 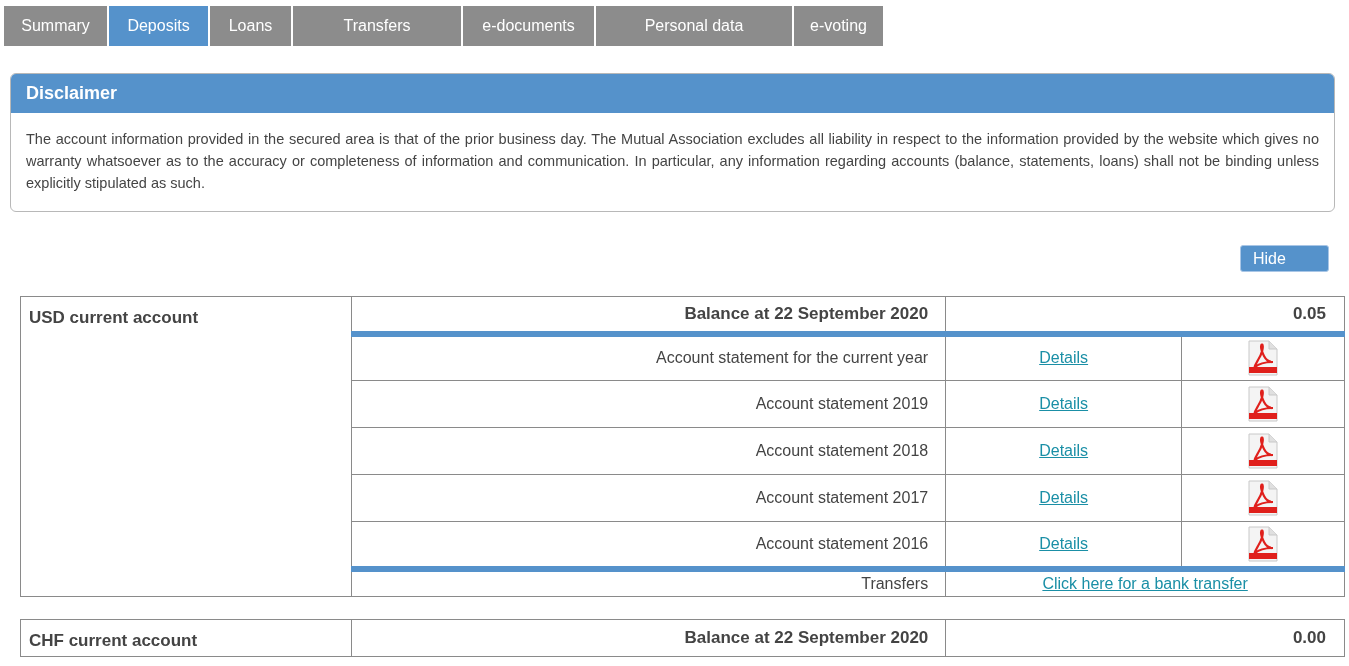 I want to click on balance-amount: 0.05, so click(x=1309, y=313).